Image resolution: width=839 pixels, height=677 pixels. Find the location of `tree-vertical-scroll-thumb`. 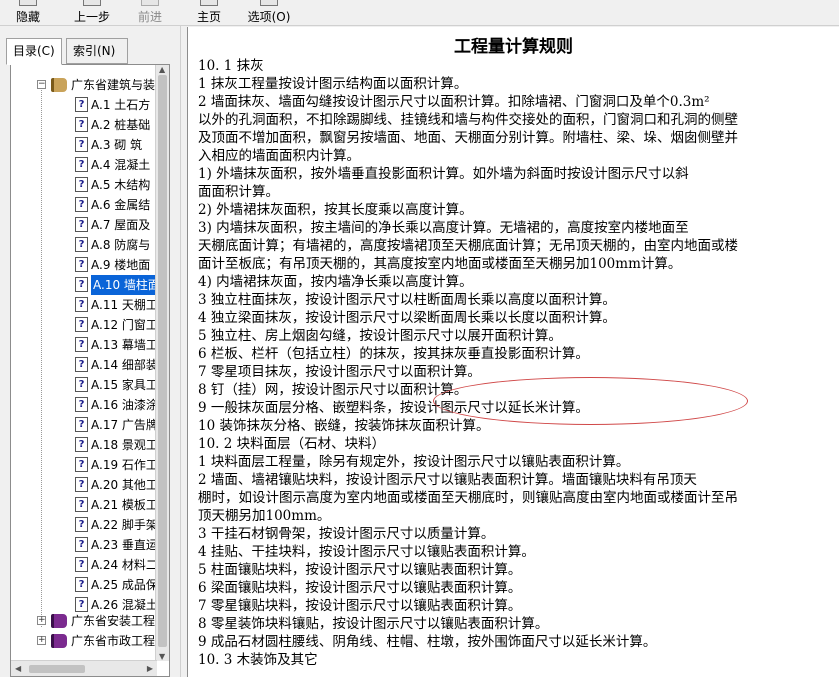

tree-vertical-scroll-thumb is located at coordinates (162, 361).